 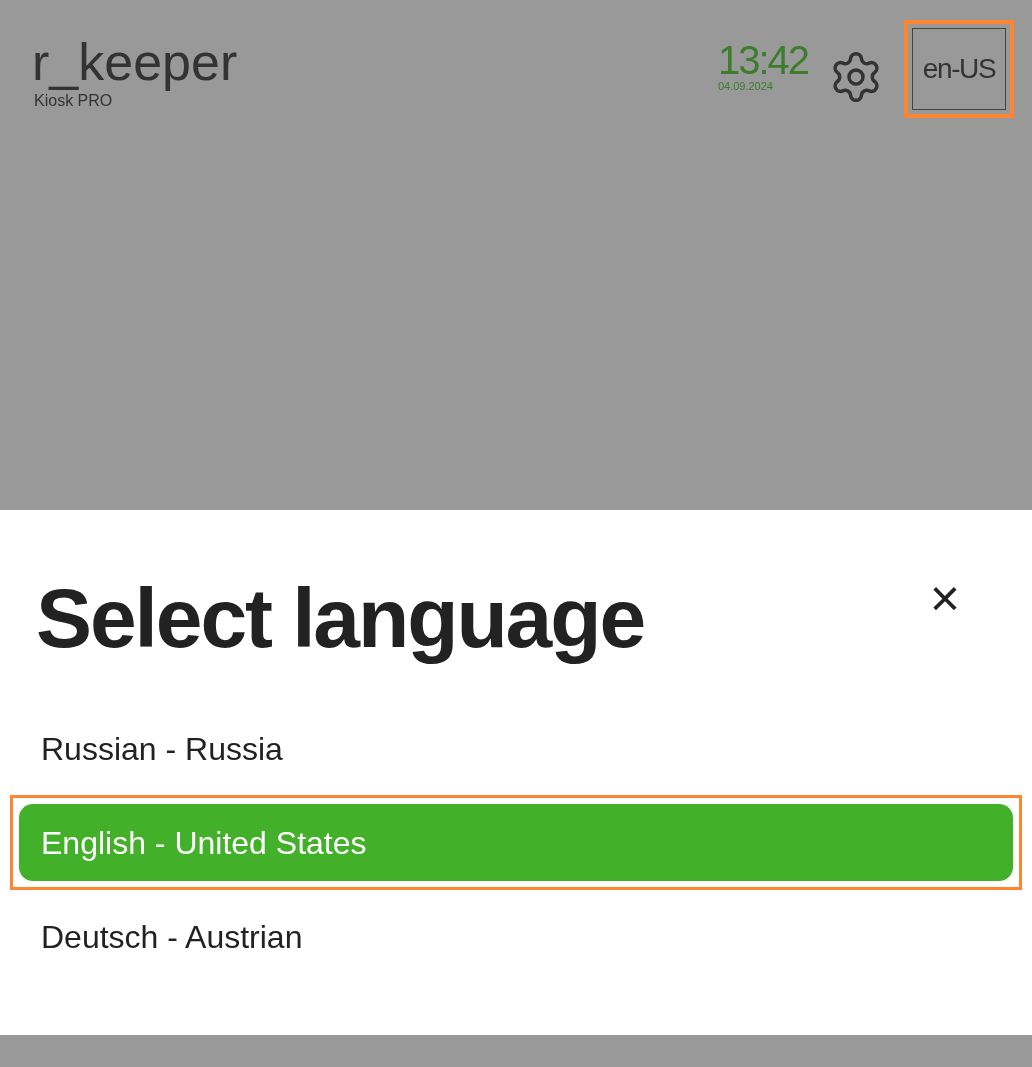 I want to click on clock-time: 13:42, so click(x=762, y=60).